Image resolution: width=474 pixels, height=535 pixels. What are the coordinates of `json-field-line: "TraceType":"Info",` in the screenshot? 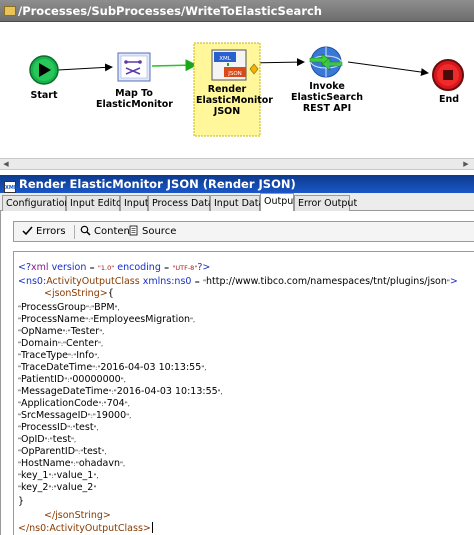 It's located at (59, 355).